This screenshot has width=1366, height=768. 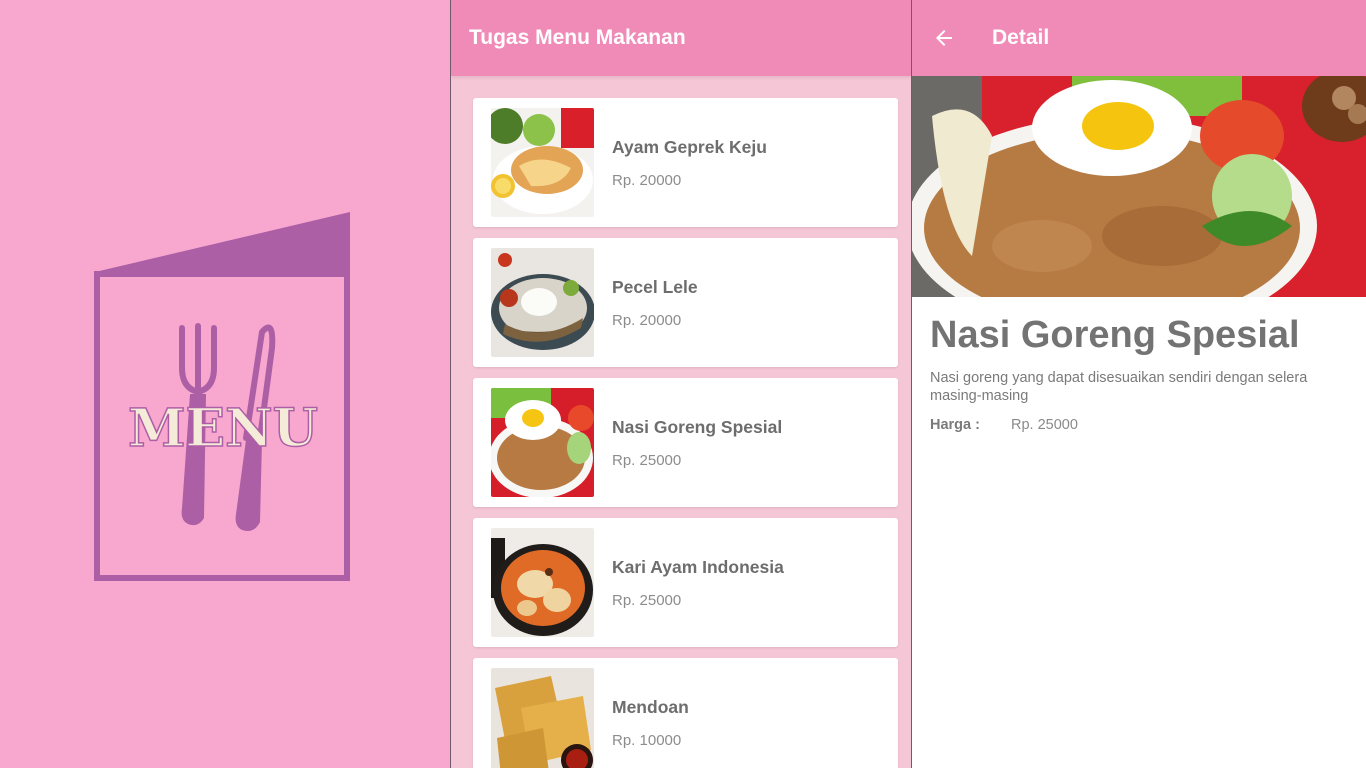 What do you see at coordinates (1044, 425) in the screenshot?
I see `price-value: Rp. 25000` at bounding box center [1044, 425].